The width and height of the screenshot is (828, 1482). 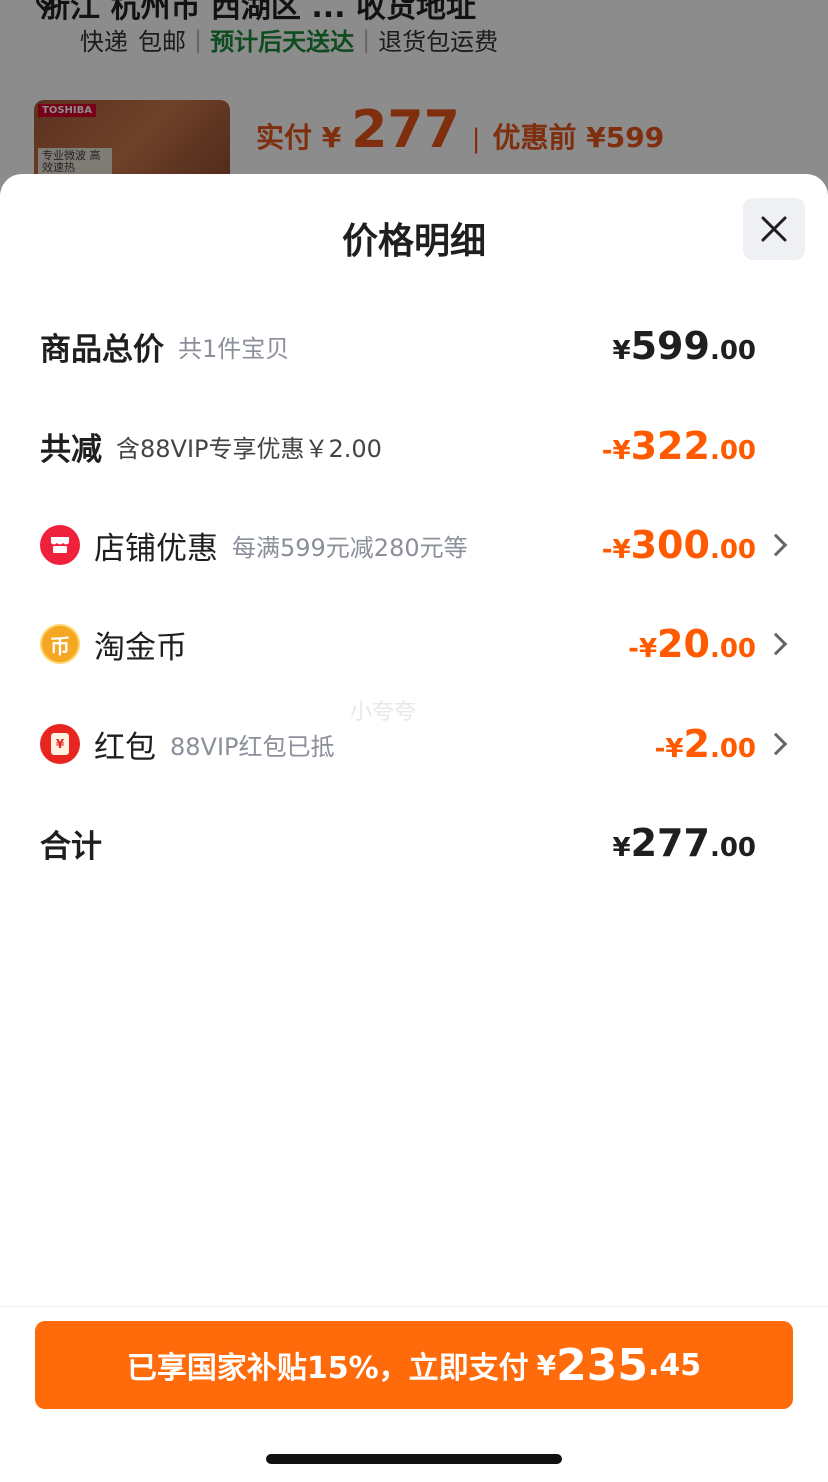 What do you see at coordinates (670, 446) in the screenshot?
I see `amount-integer: 322` at bounding box center [670, 446].